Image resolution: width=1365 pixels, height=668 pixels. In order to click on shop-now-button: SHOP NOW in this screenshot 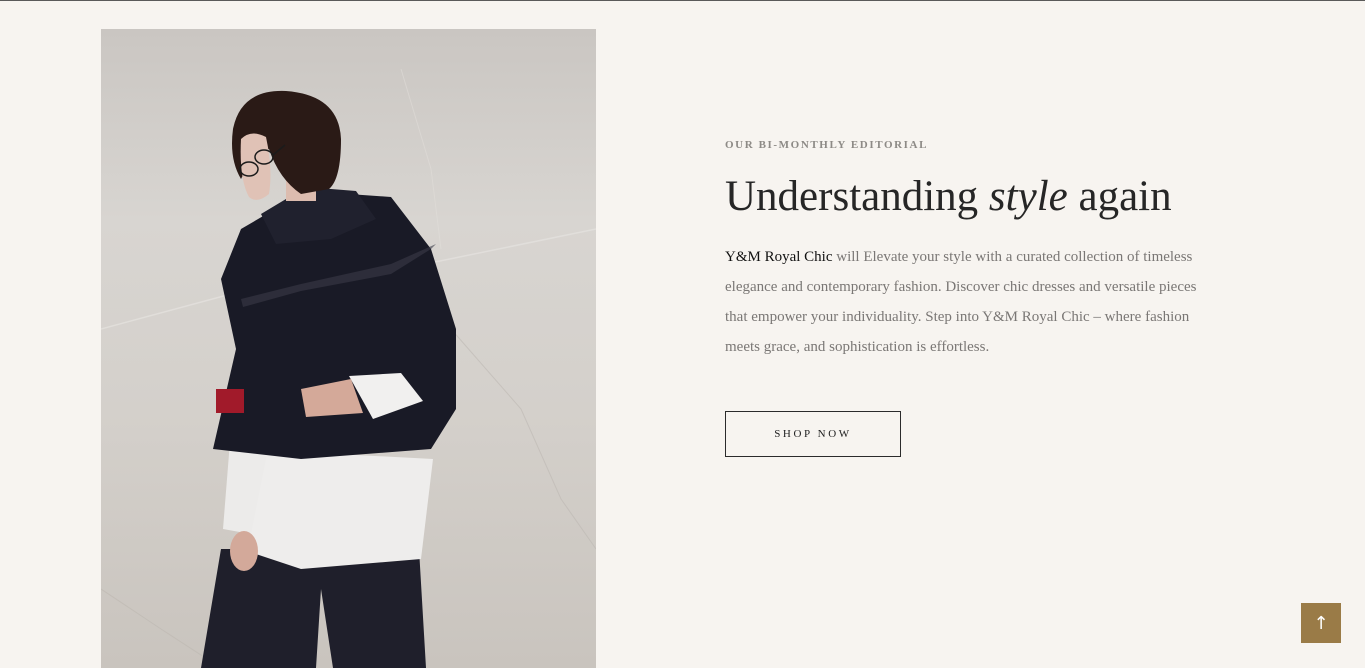, I will do `click(813, 434)`.